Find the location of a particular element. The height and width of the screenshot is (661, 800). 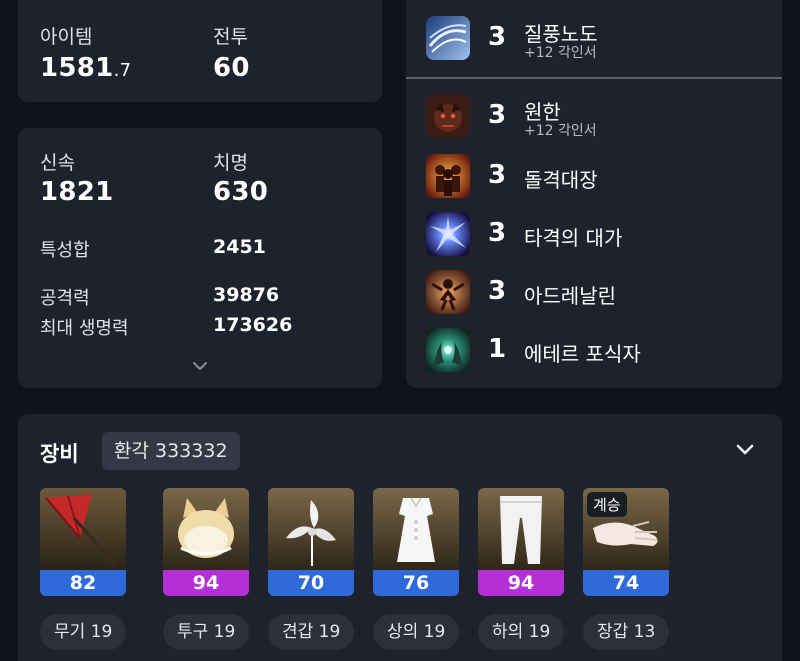

equipment-slot-helmet: 94 is located at coordinates (206, 542).